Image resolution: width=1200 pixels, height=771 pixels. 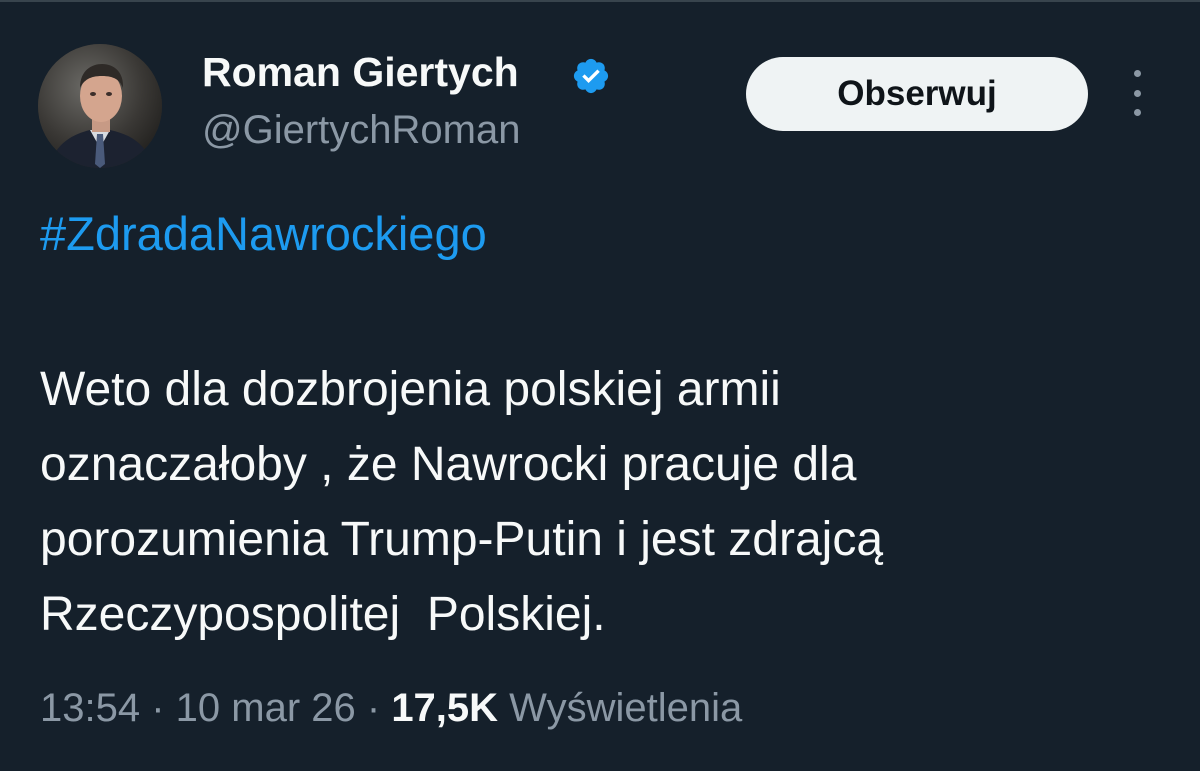 I want to click on follow-button: Obserwuj, so click(x=917, y=94).